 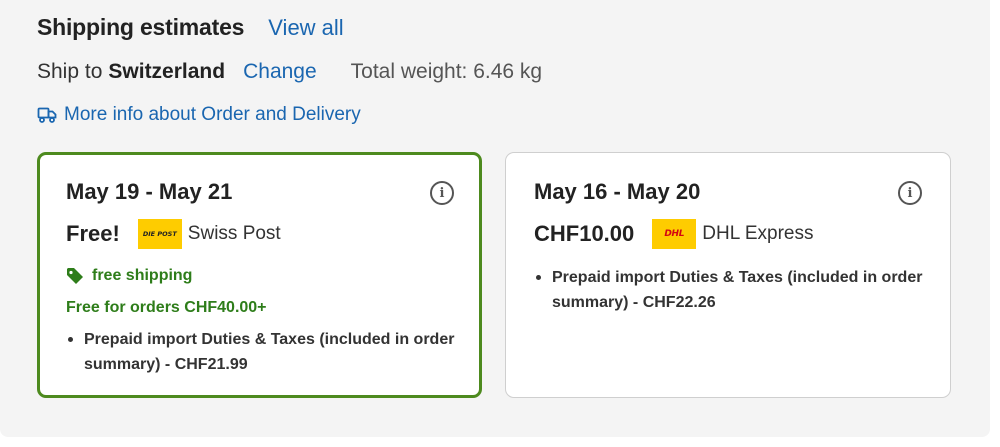 What do you see at coordinates (305, 28) in the screenshot?
I see `view-all-link: View all` at bounding box center [305, 28].